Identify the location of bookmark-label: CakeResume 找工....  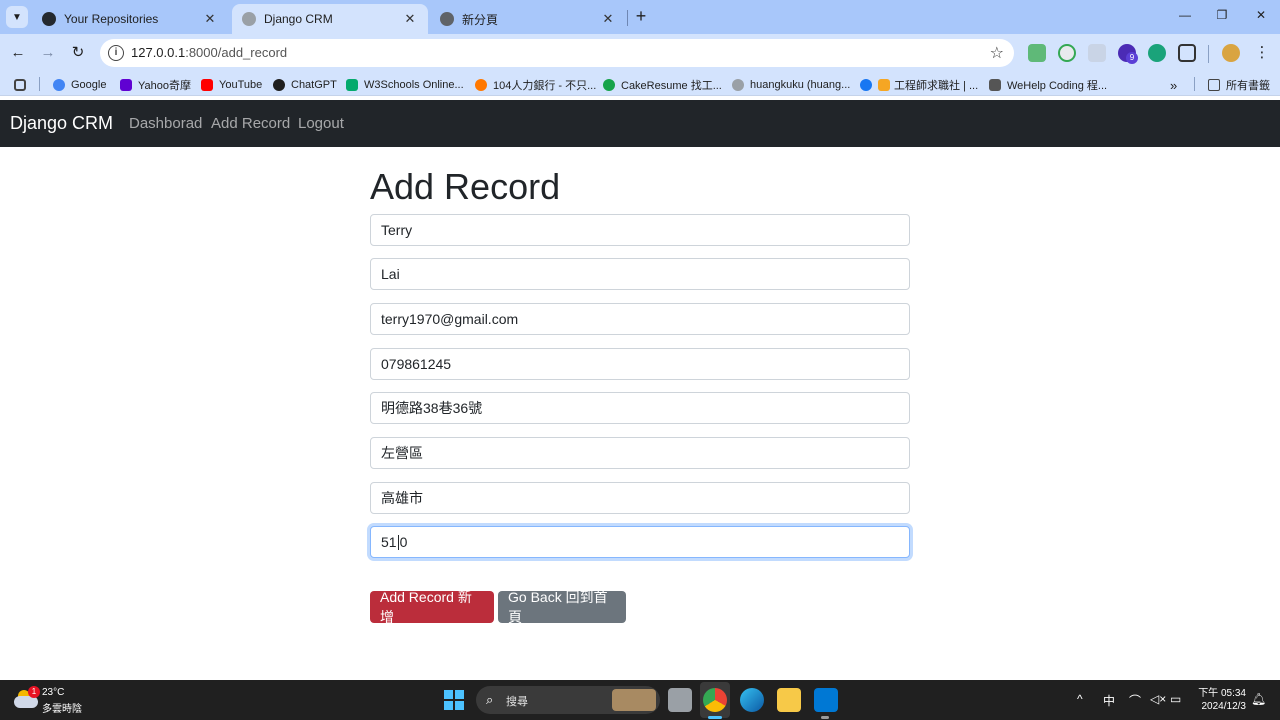
(671, 86).